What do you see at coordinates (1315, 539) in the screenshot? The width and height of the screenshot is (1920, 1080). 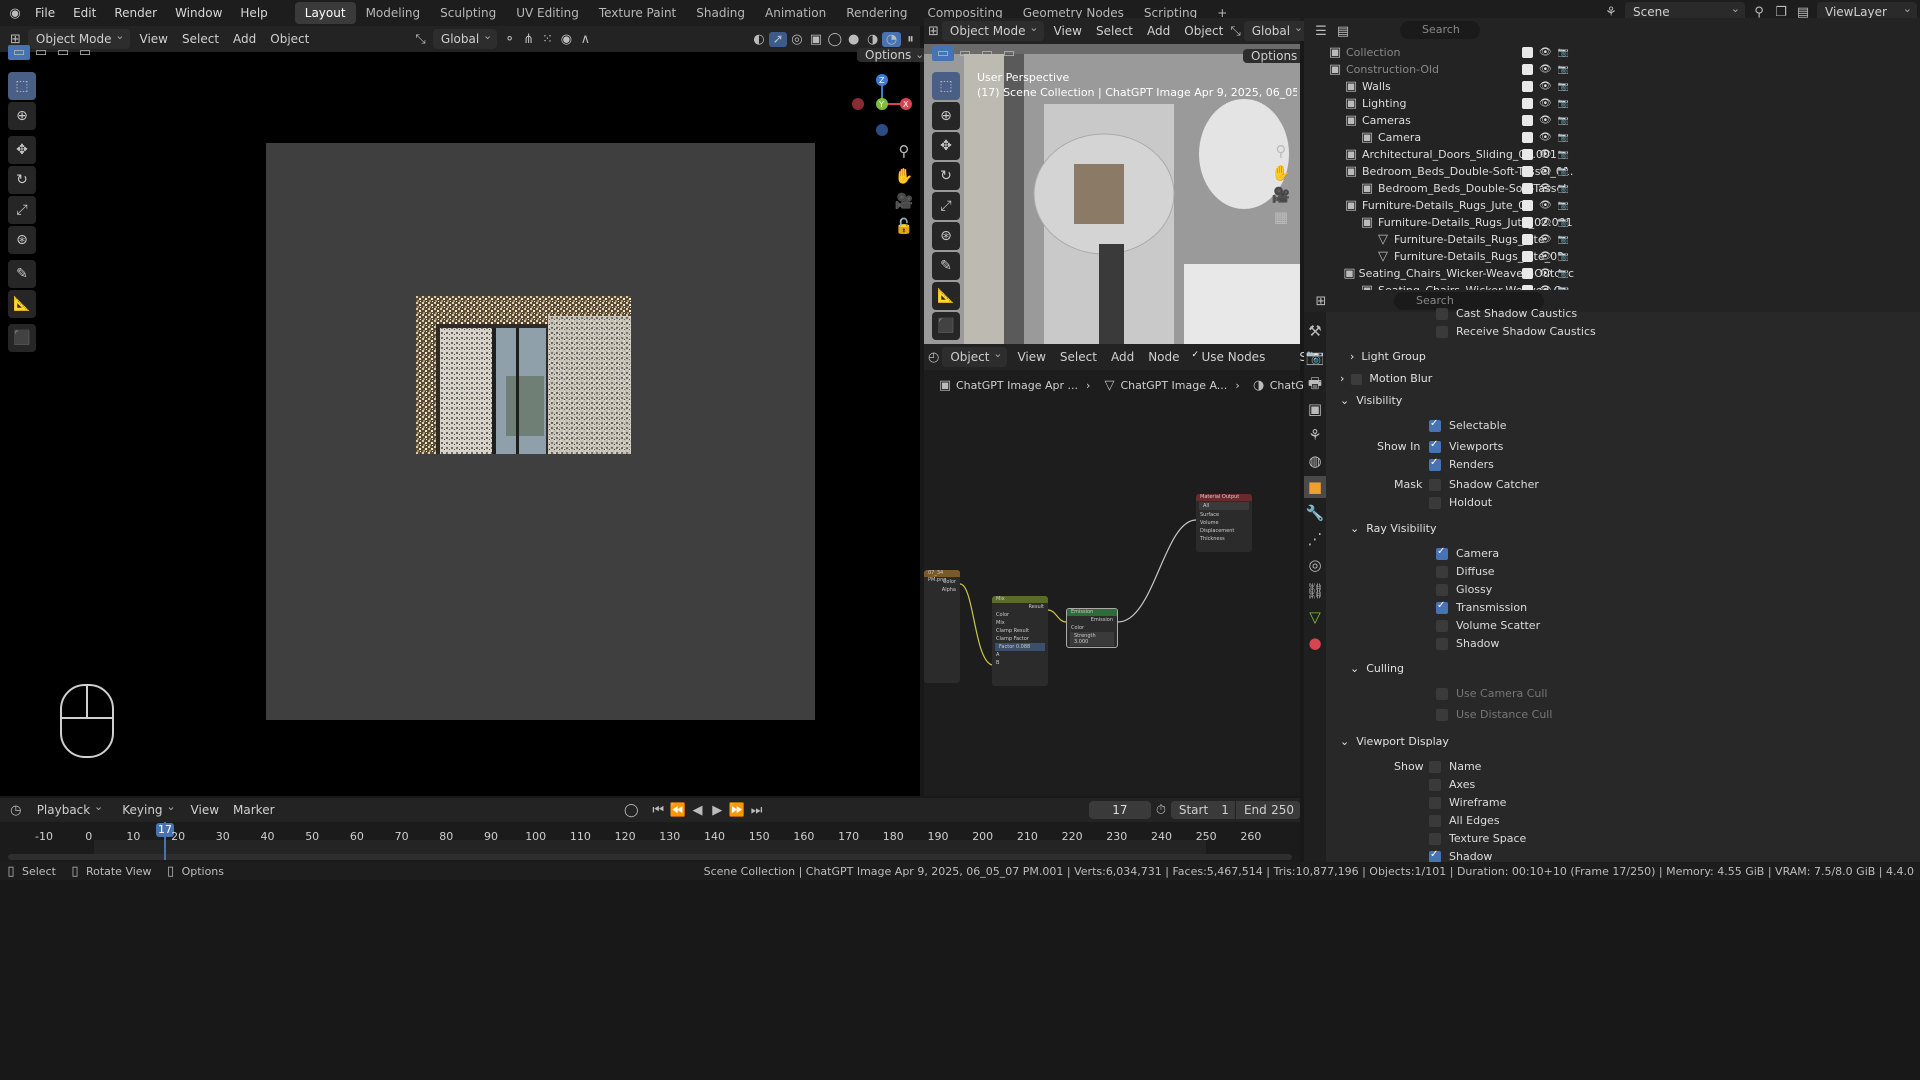 I see `particles-tab-icon: ⋰` at bounding box center [1315, 539].